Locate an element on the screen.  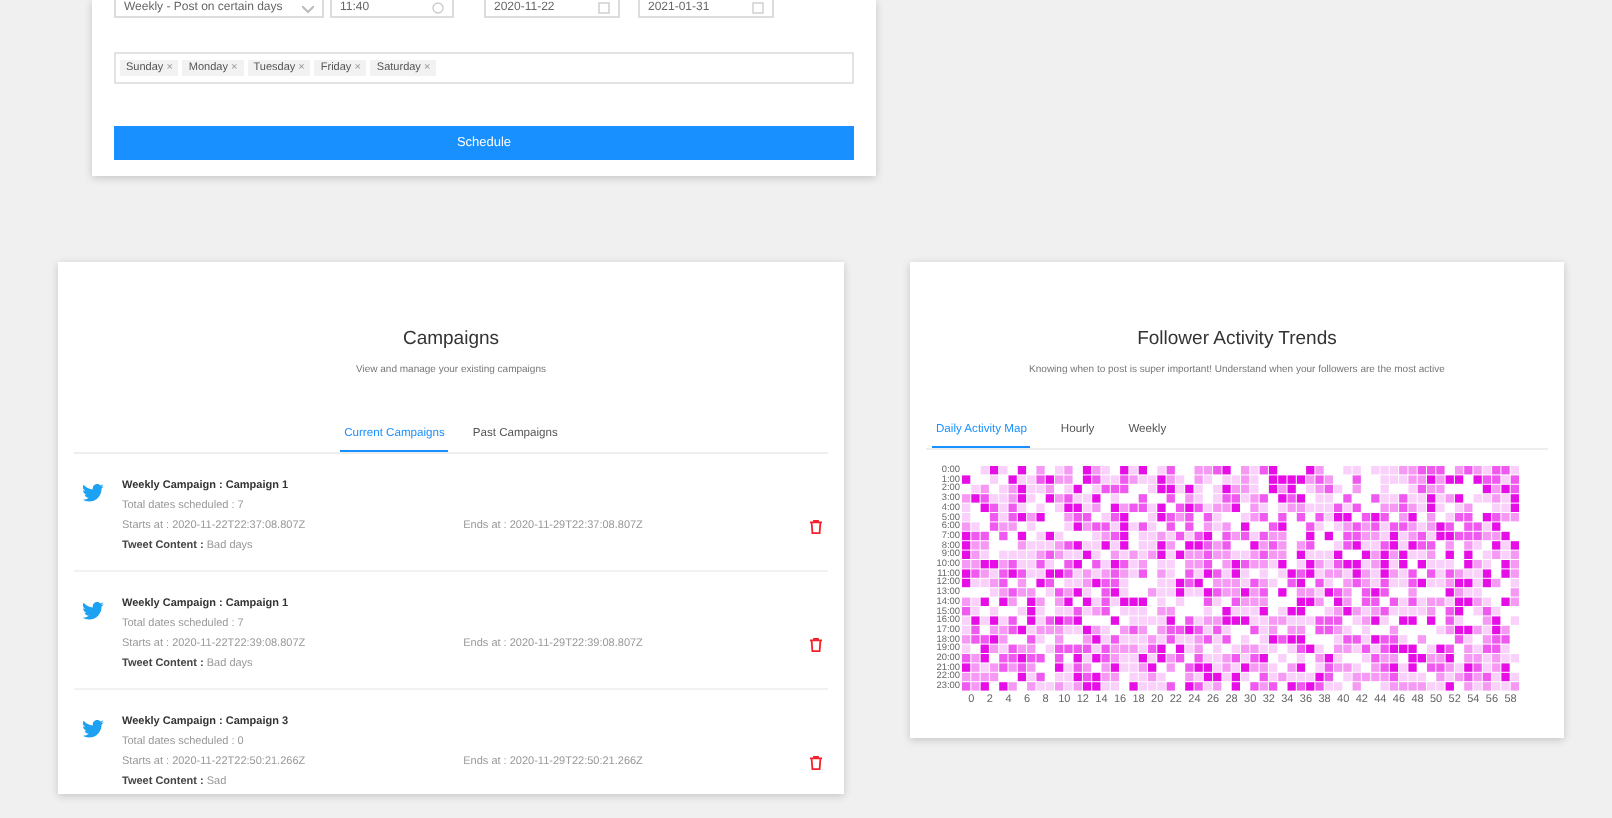
caret-icon is located at coordinates (308, 10).